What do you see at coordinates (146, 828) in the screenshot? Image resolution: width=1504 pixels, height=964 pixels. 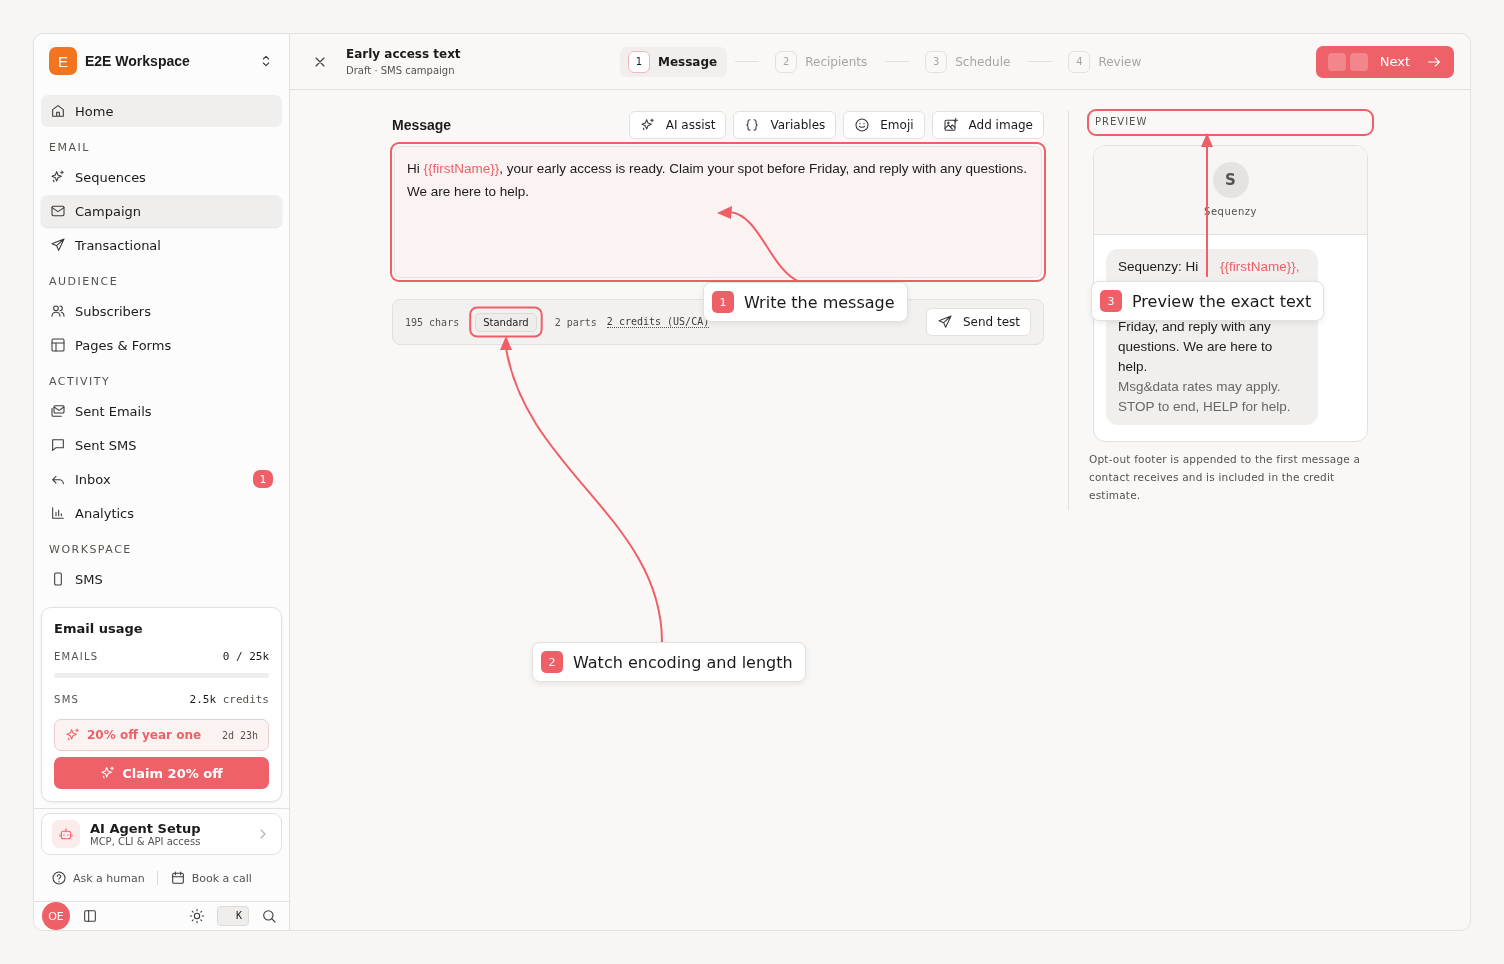 I see `agent-title: AI Agent Setup` at bounding box center [146, 828].